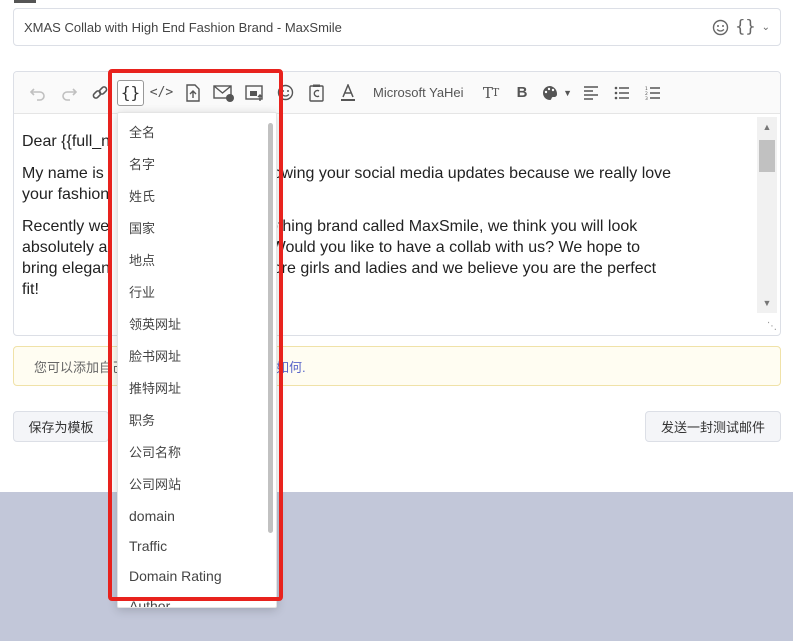 The image size is (793, 641). I want to click on editor-toolbar: {} </> Microsoft YaHei TT B ▼ 1 2 3, so click(397, 93).